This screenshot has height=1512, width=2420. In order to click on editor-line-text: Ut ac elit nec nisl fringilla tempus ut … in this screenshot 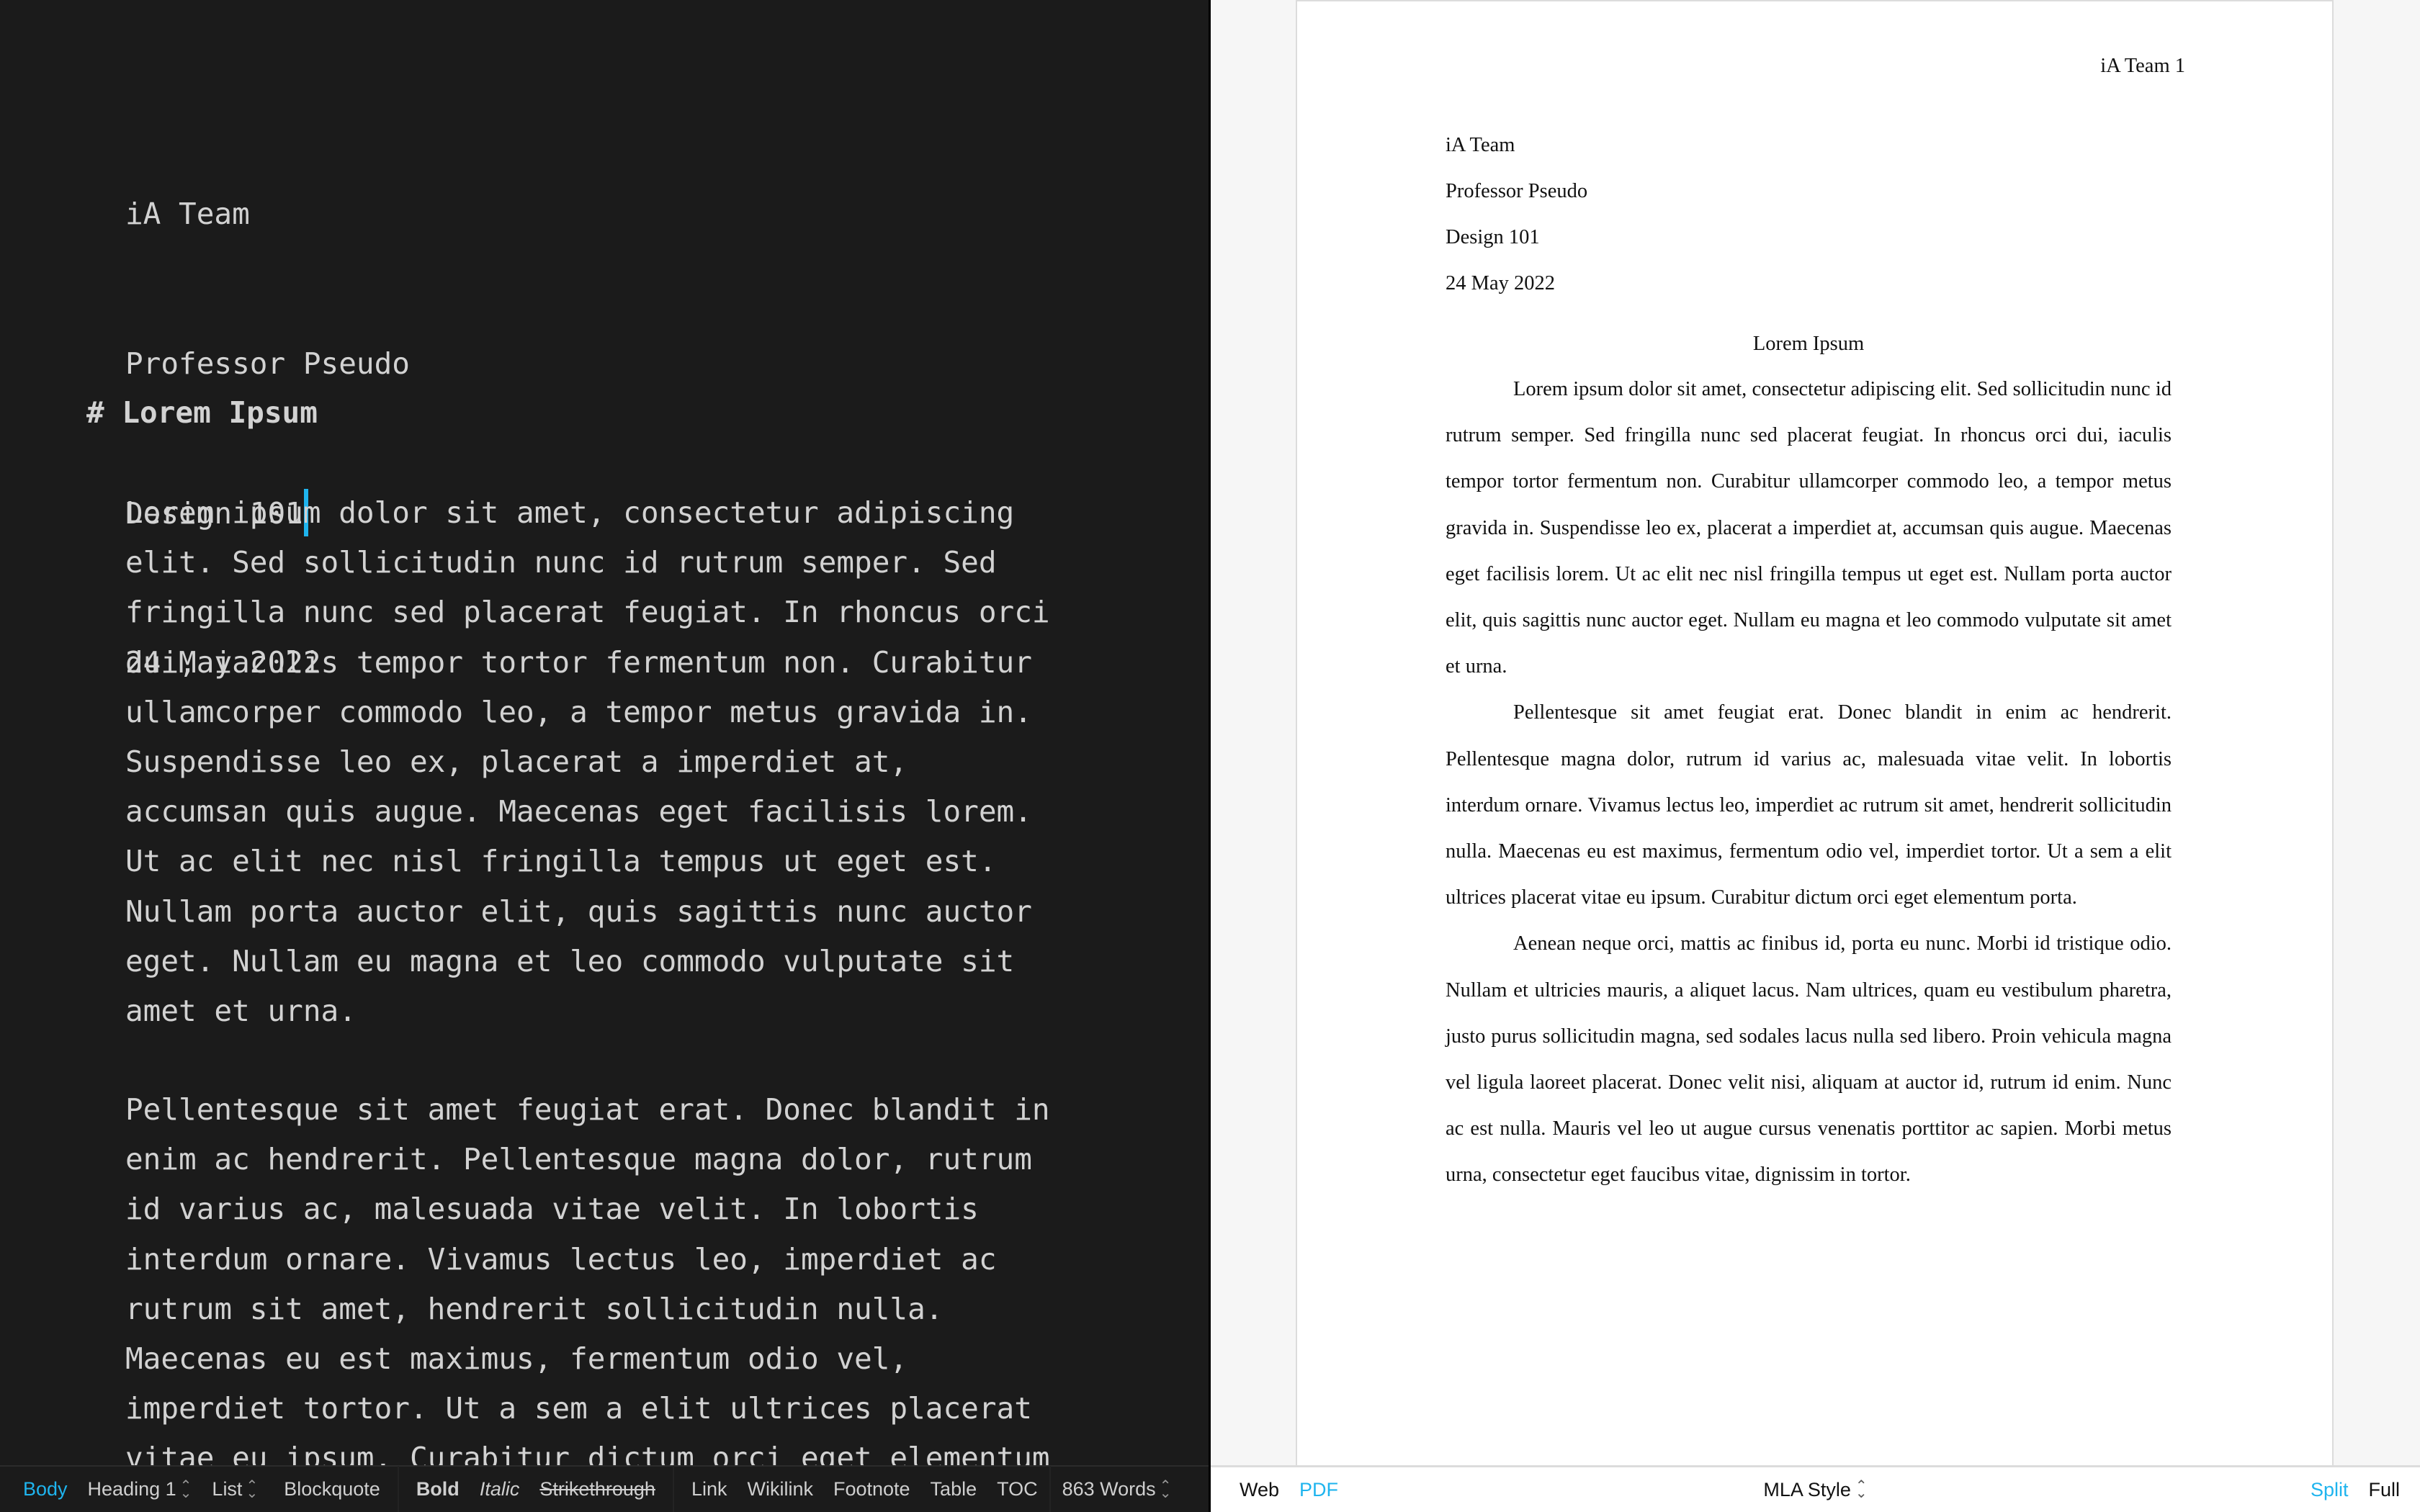, I will do `click(561, 861)`.